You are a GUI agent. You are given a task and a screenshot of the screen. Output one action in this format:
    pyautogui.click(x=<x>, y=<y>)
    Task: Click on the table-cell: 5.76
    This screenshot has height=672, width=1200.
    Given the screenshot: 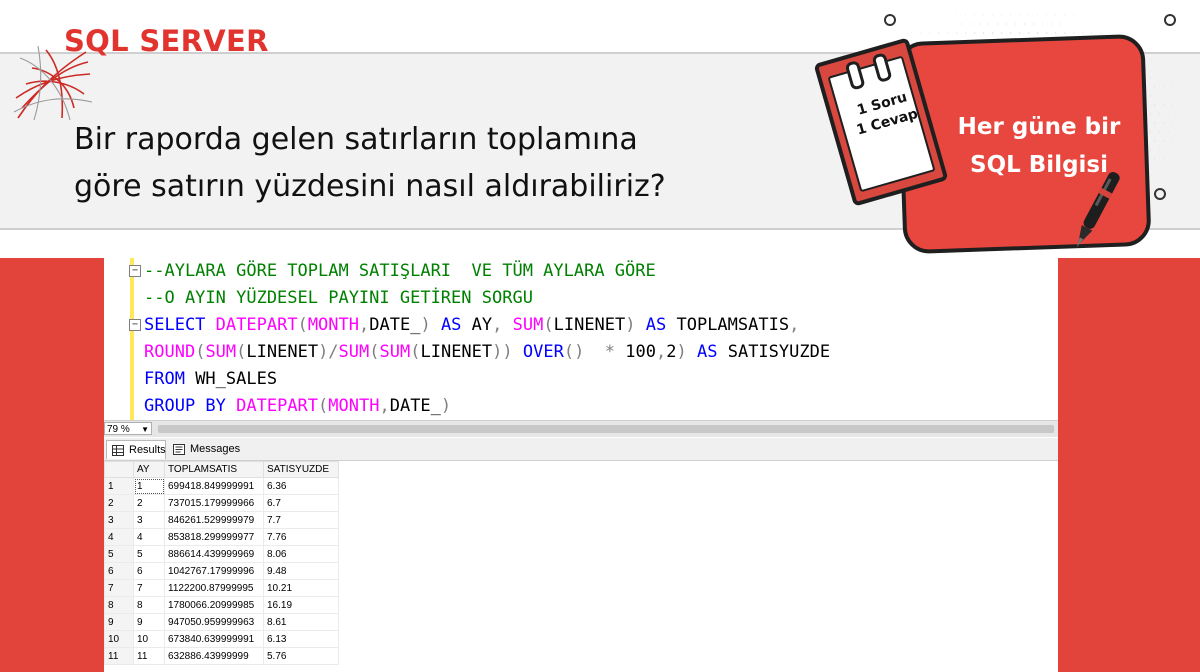 What is the action you would take?
    pyautogui.click(x=301, y=656)
    